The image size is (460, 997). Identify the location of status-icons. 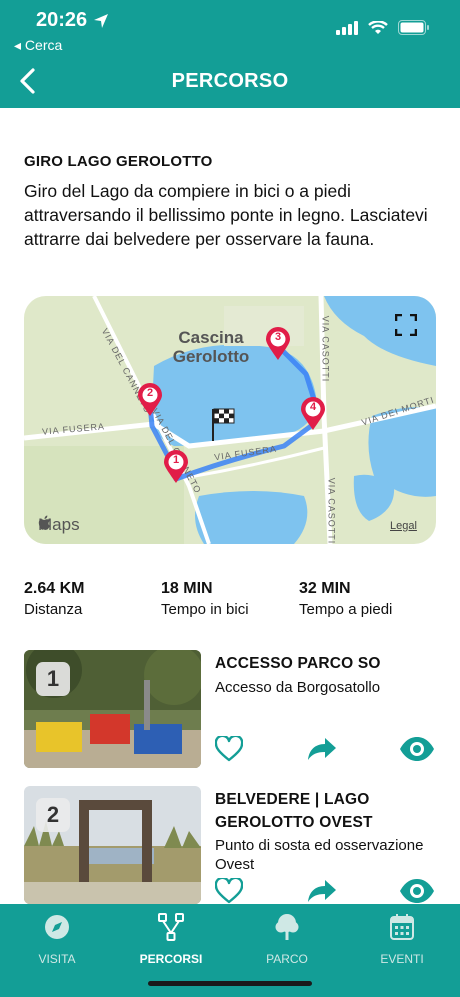
(383, 27).